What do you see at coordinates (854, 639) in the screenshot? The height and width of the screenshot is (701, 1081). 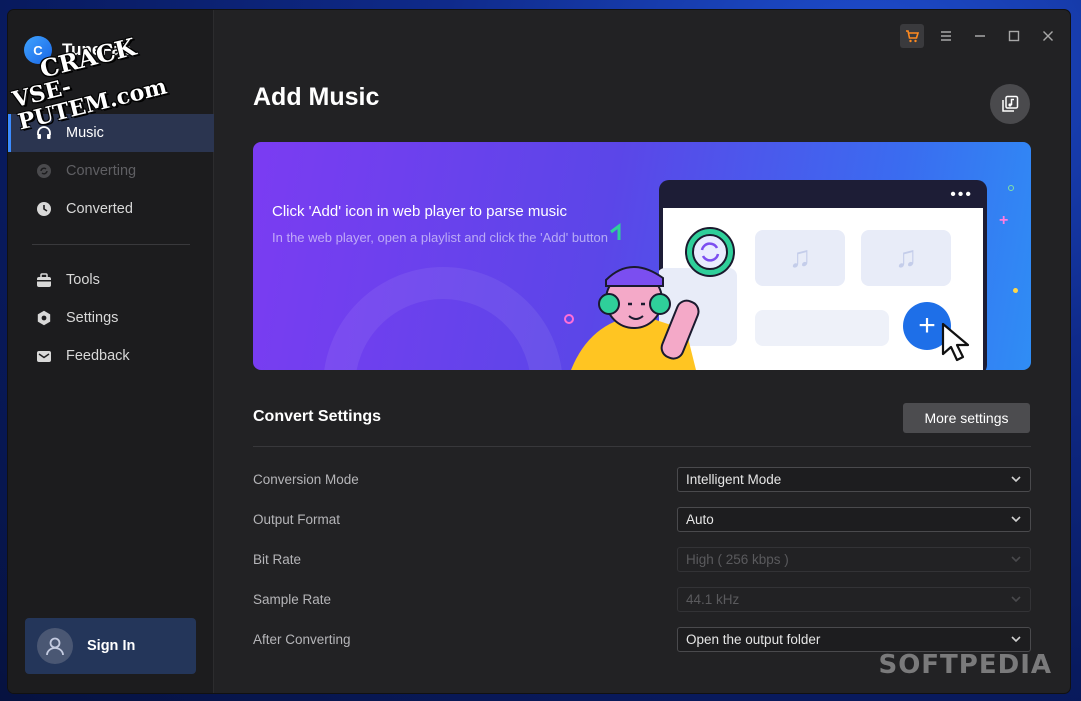 I see `after-converting-select: Open the output folder` at bounding box center [854, 639].